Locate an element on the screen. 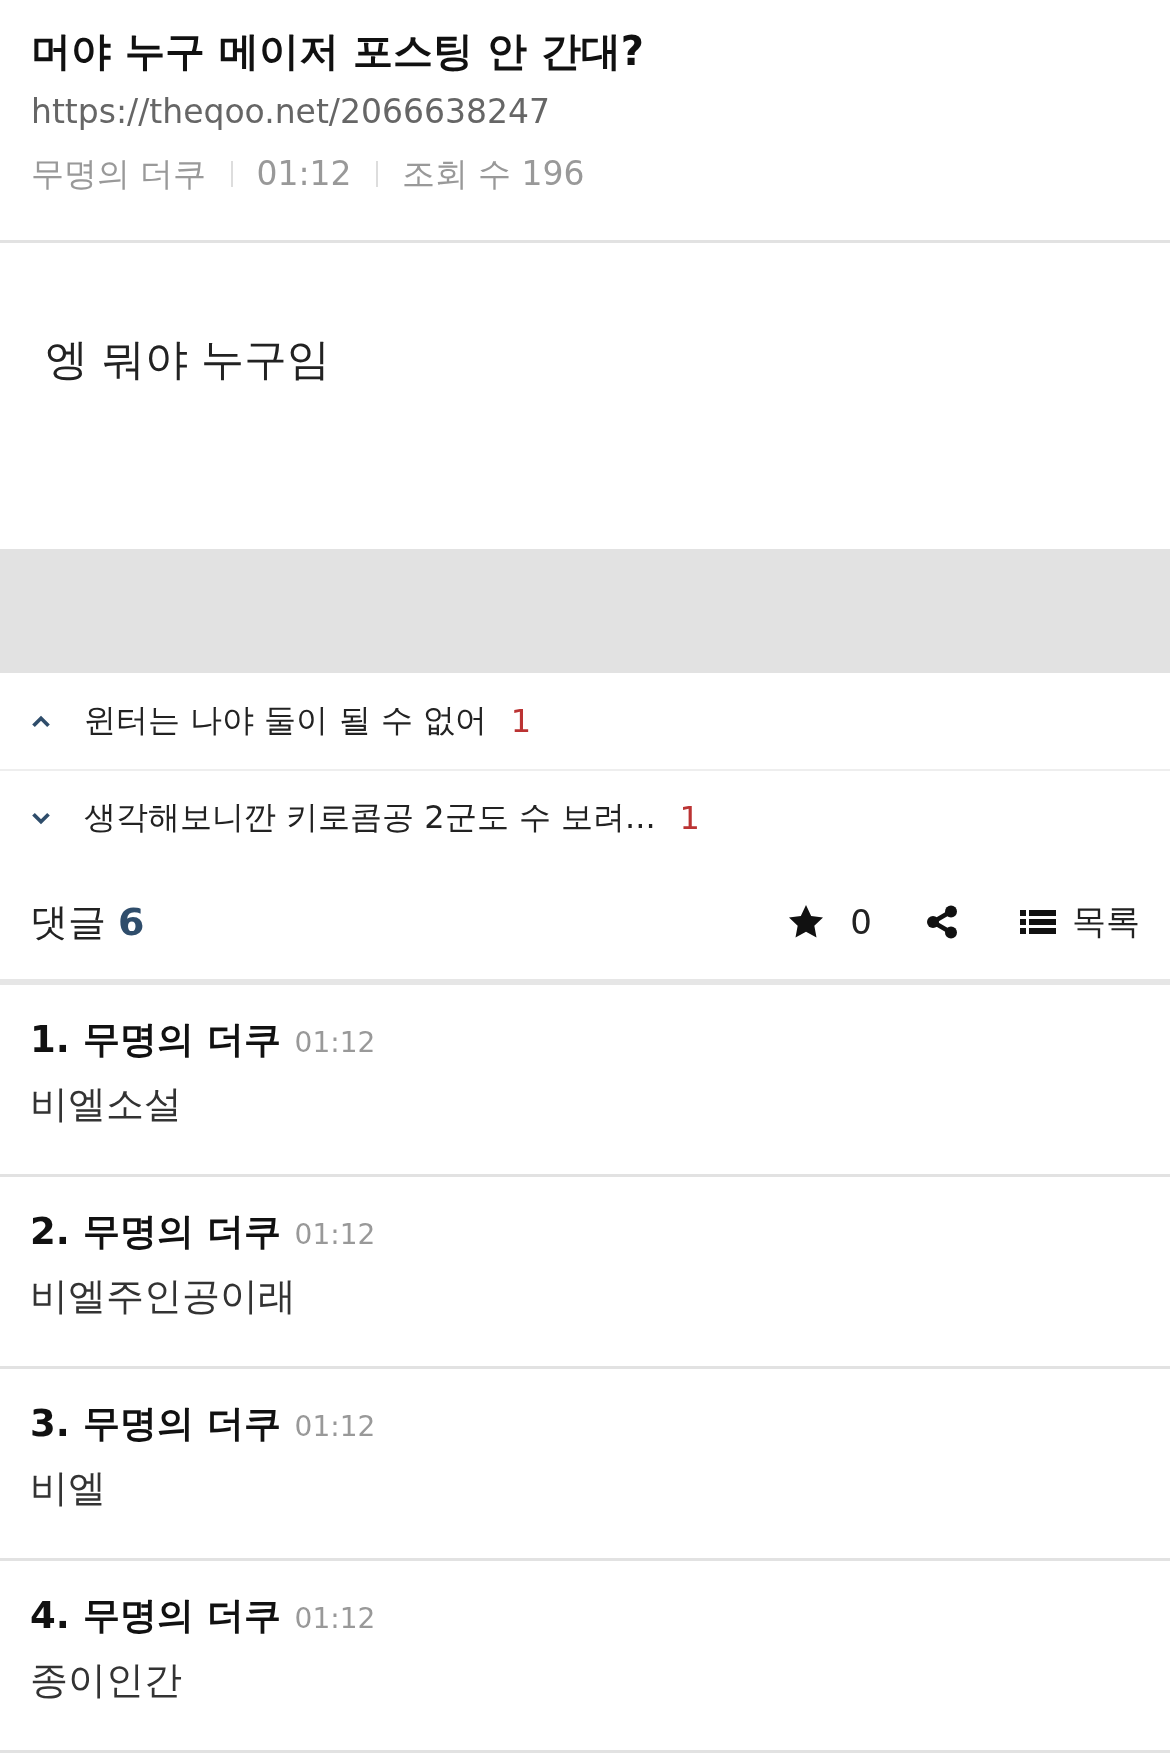 The width and height of the screenshot is (1170, 1763). adjacent-post-link: 윈터는 나야 둘이 될 수 없어 is located at coordinates (285, 721).